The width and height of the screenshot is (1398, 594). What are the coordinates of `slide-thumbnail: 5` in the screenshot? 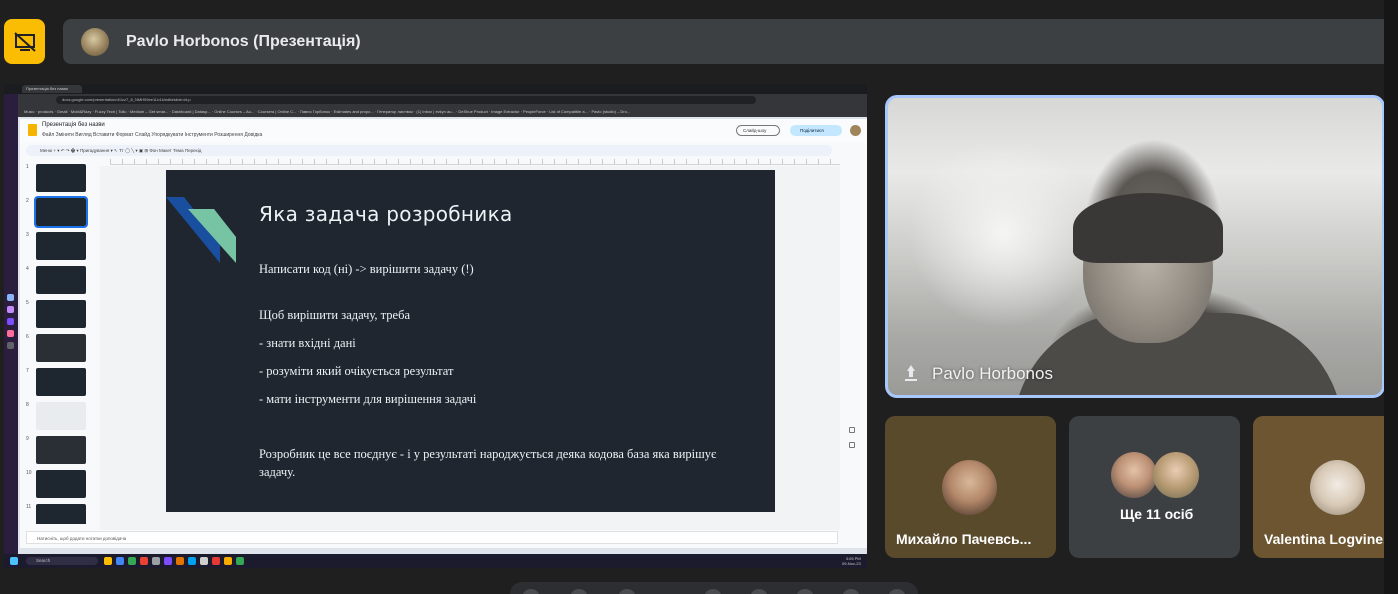 It's located at (57, 315).